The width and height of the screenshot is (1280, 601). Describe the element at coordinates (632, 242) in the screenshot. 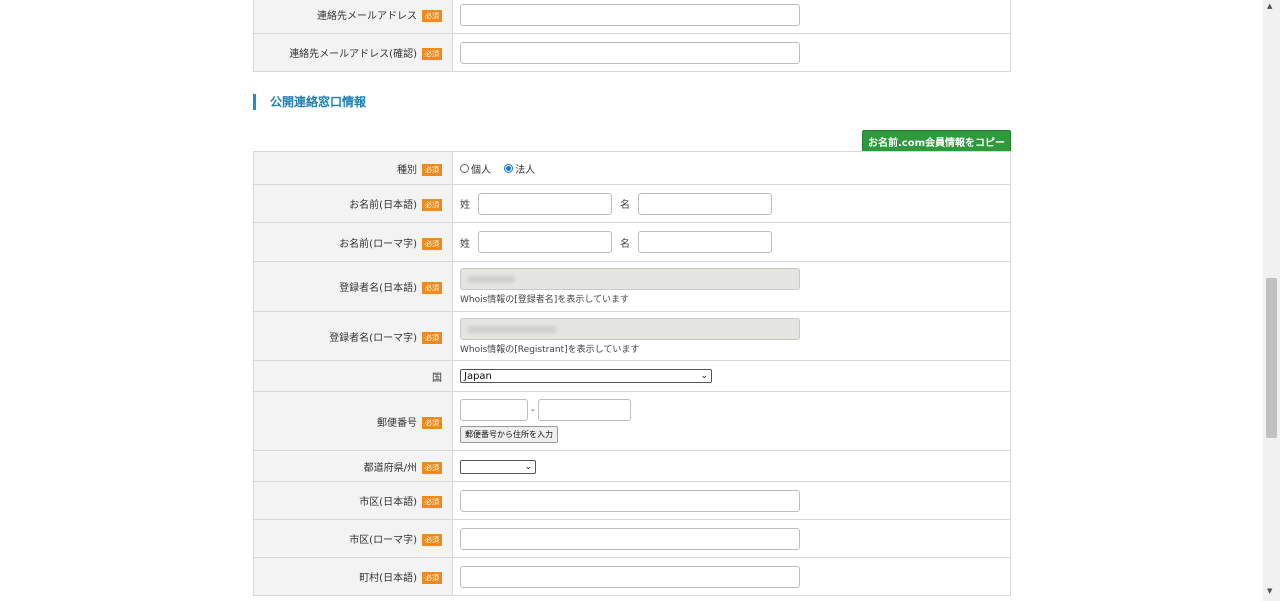

I see `name-en-row: お名前(ローマ字) 必須 姓 名` at that location.